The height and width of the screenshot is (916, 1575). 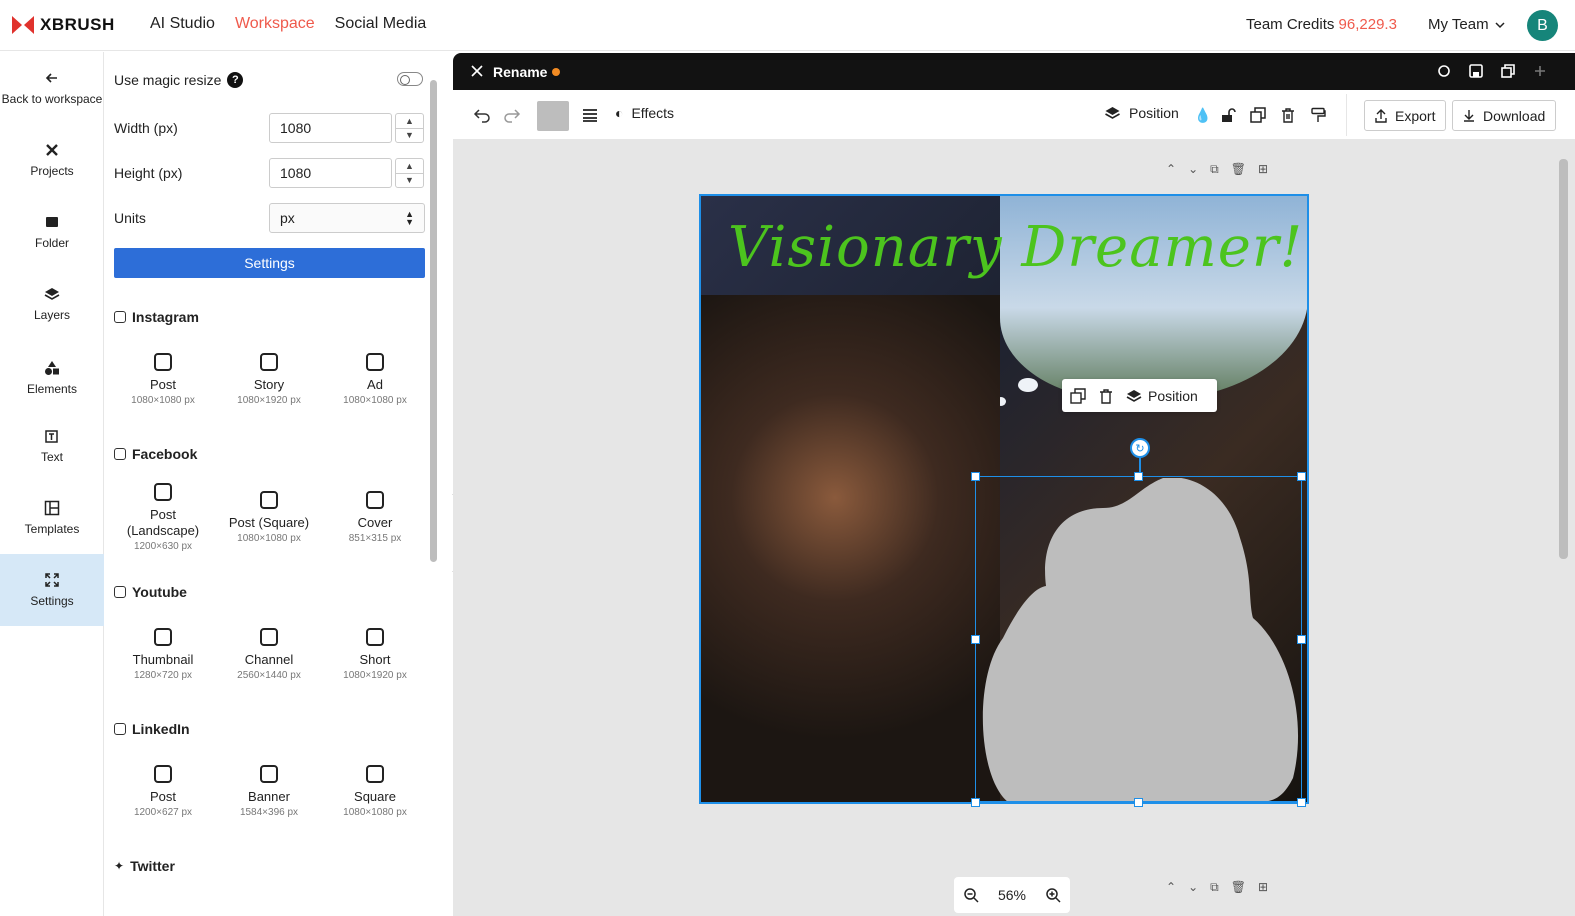 I want to click on nav-ai-studio: AI Studio, so click(x=182, y=24).